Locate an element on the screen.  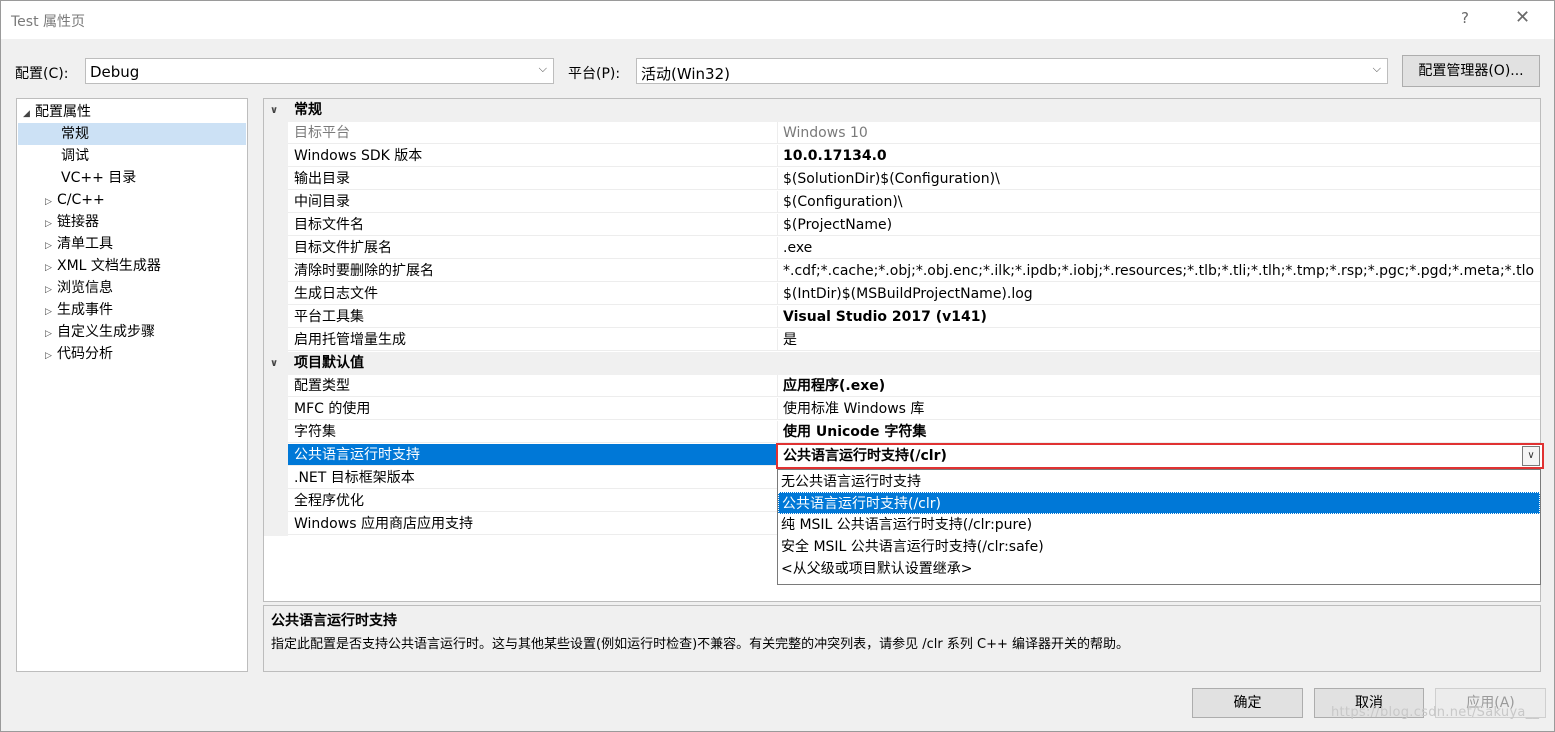
tree-item-debugging: 调试 is located at coordinates (75, 156).